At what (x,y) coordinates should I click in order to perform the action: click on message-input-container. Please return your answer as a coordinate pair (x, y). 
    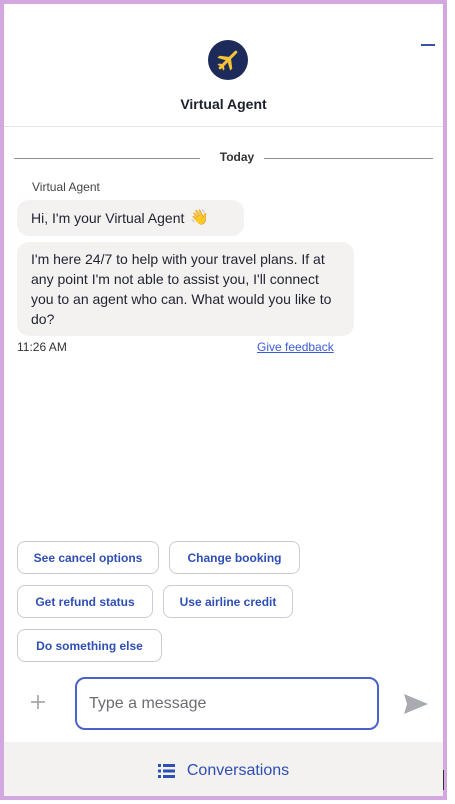
    Looking at the image, I should click on (227, 703).